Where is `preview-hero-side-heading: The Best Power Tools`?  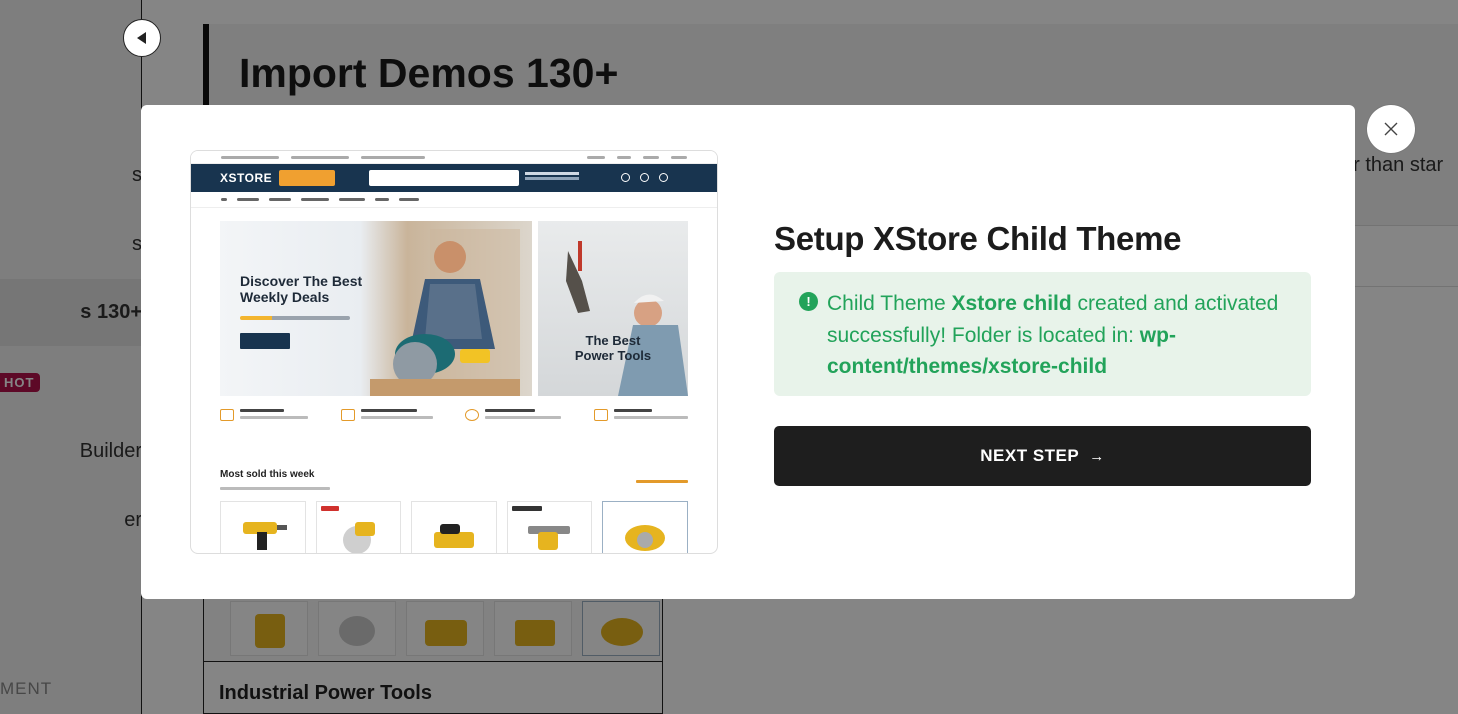 preview-hero-side-heading: The Best Power Tools is located at coordinates (613, 348).